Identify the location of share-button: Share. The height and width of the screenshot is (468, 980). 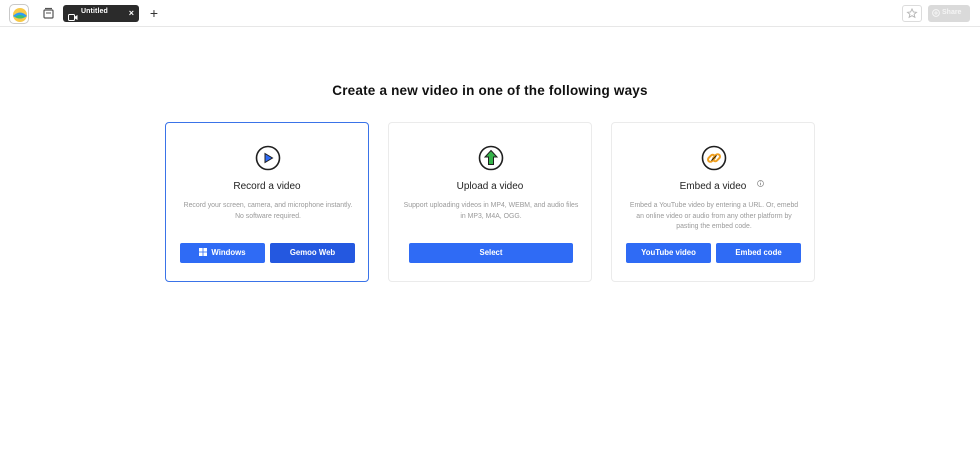
(949, 13).